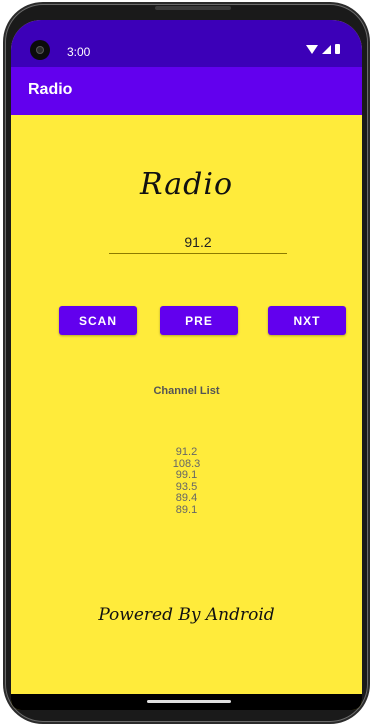  What do you see at coordinates (186, 91) in the screenshot?
I see `app-bar: Radio` at bounding box center [186, 91].